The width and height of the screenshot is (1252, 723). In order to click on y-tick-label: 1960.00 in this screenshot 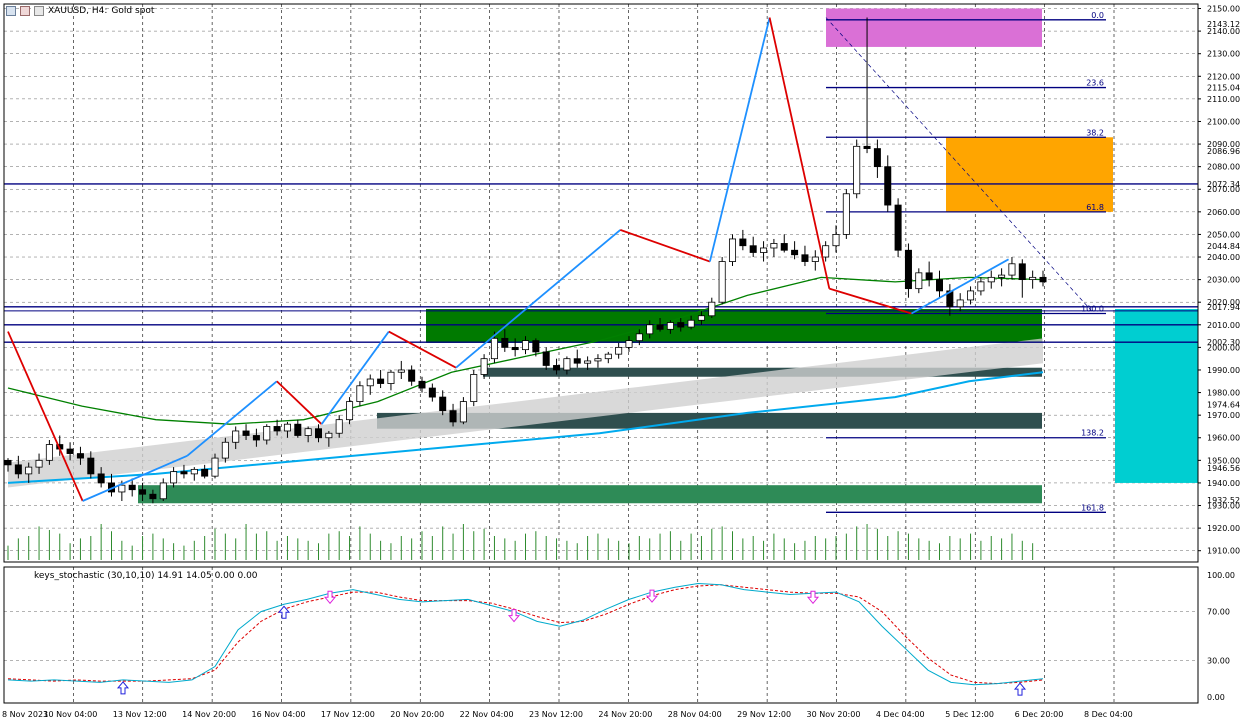, I will do `click(1223, 438)`.